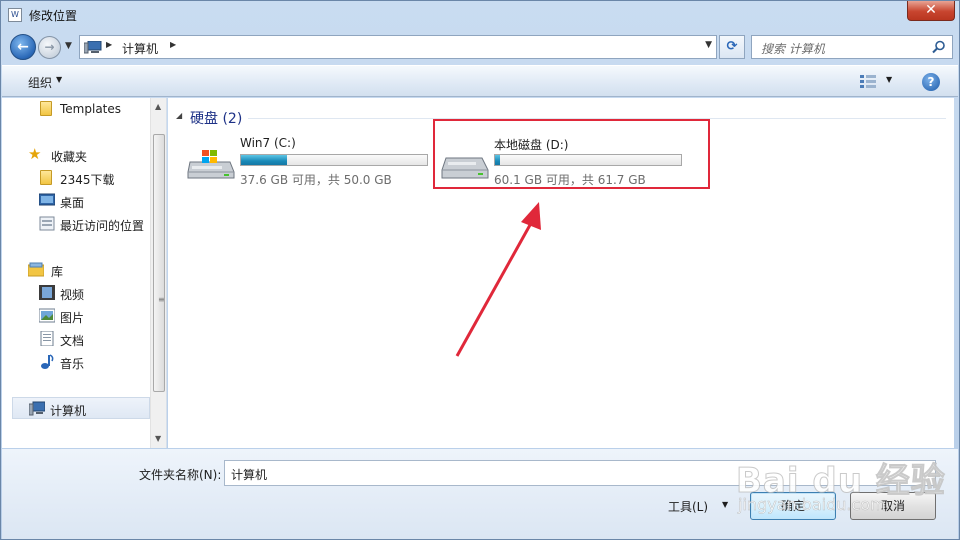 This screenshot has width=960, height=540. What do you see at coordinates (480, 15) in the screenshot?
I see `title-bar: W 修改位置 ✕` at bounding box center [480, 15].